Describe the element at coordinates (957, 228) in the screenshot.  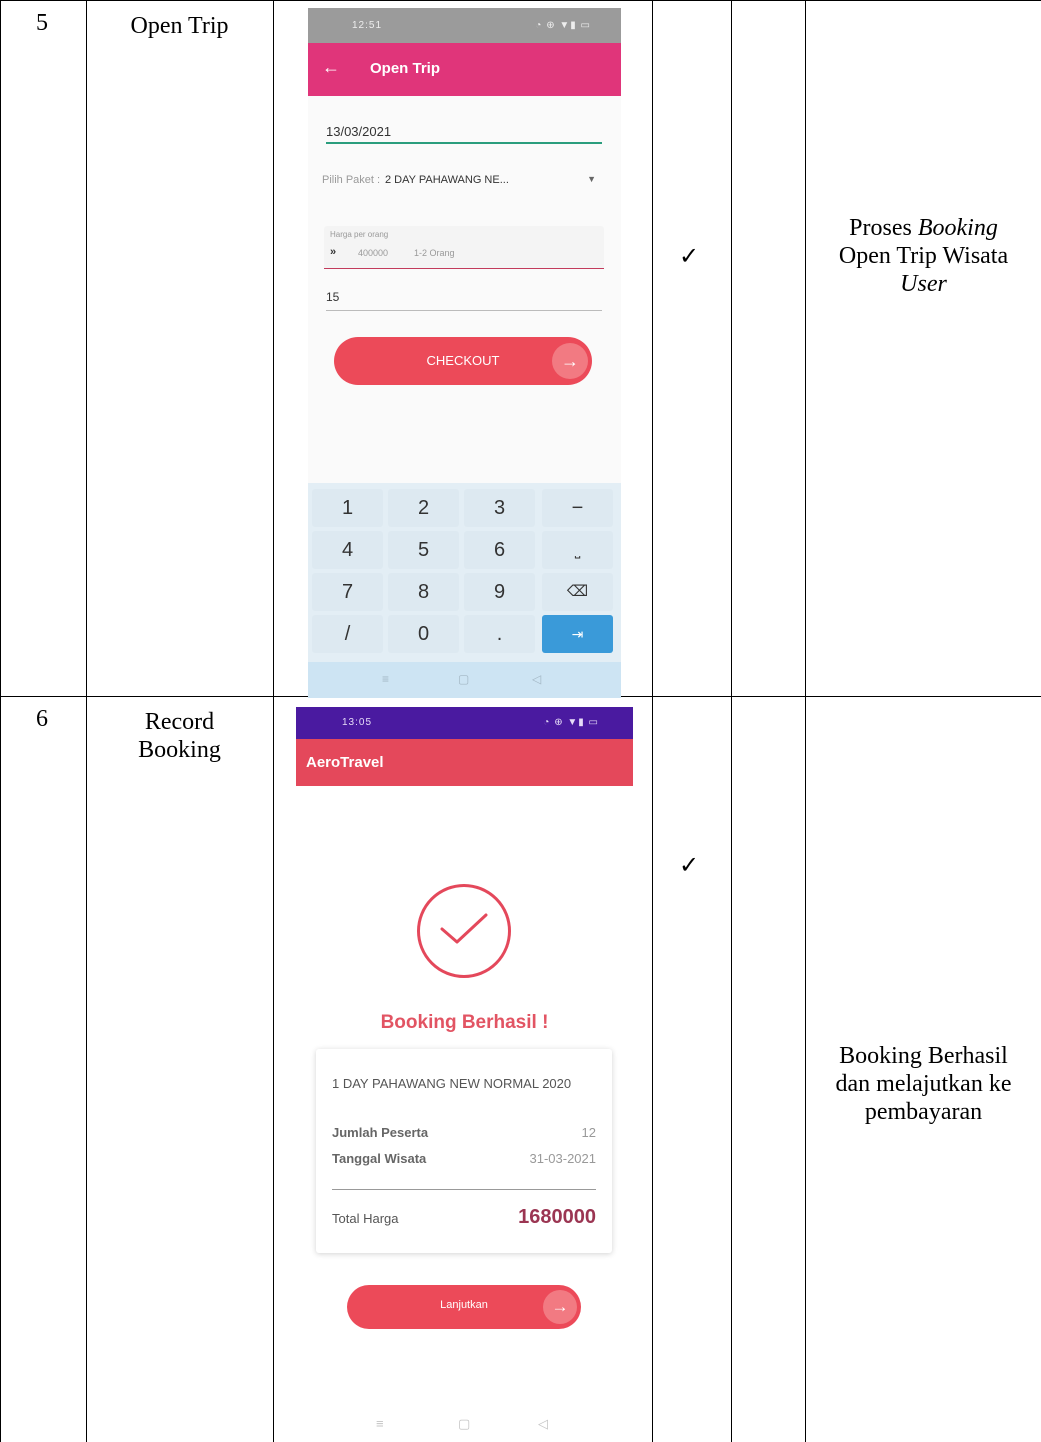
I see `result-text-italic: Booking` at that location.